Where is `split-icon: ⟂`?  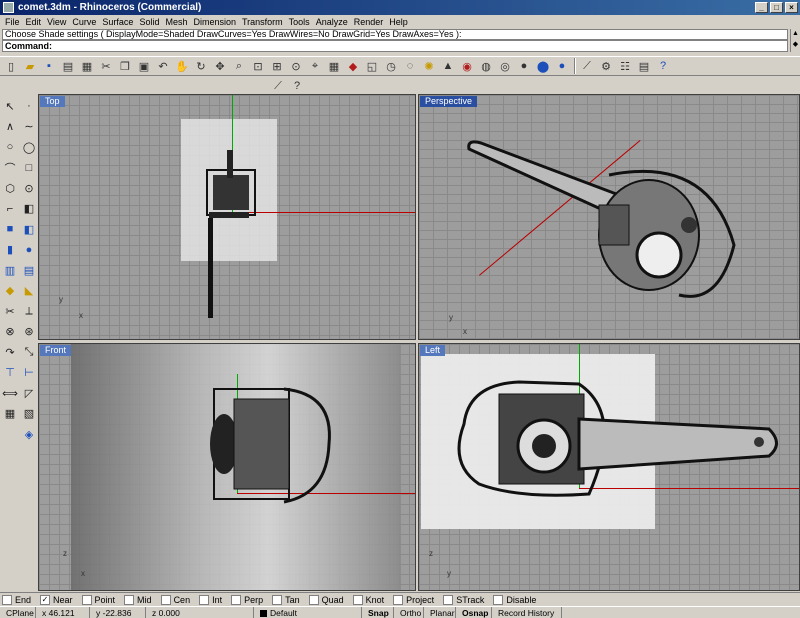
split-icon: ⟂ is located at coordinates (29, 311).